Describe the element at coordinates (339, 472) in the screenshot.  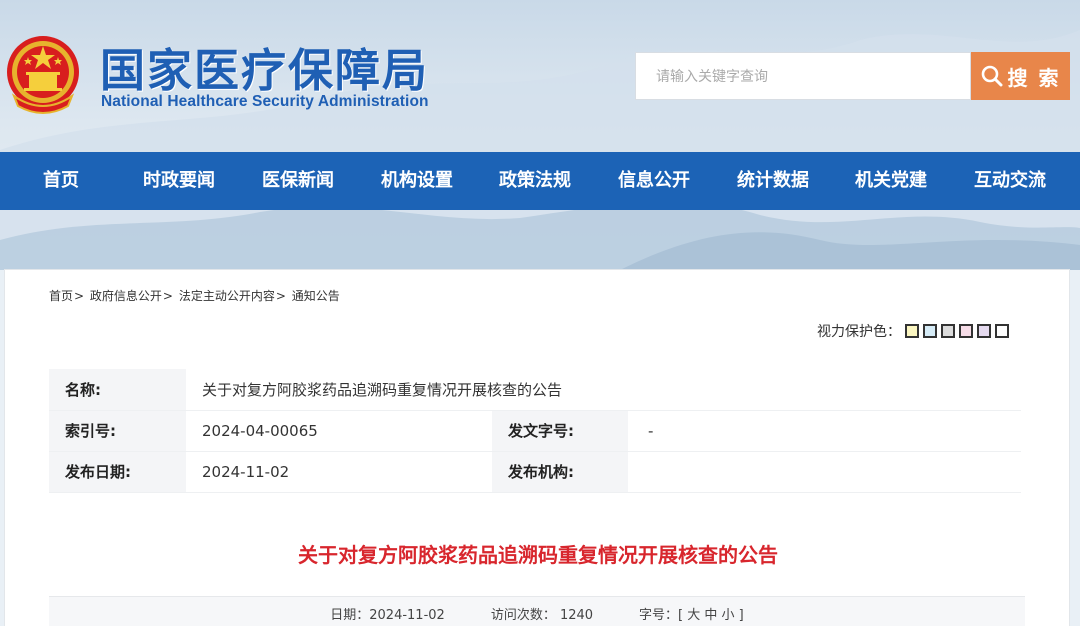
I see `meta-value-date: 2024-11-02` at that location.